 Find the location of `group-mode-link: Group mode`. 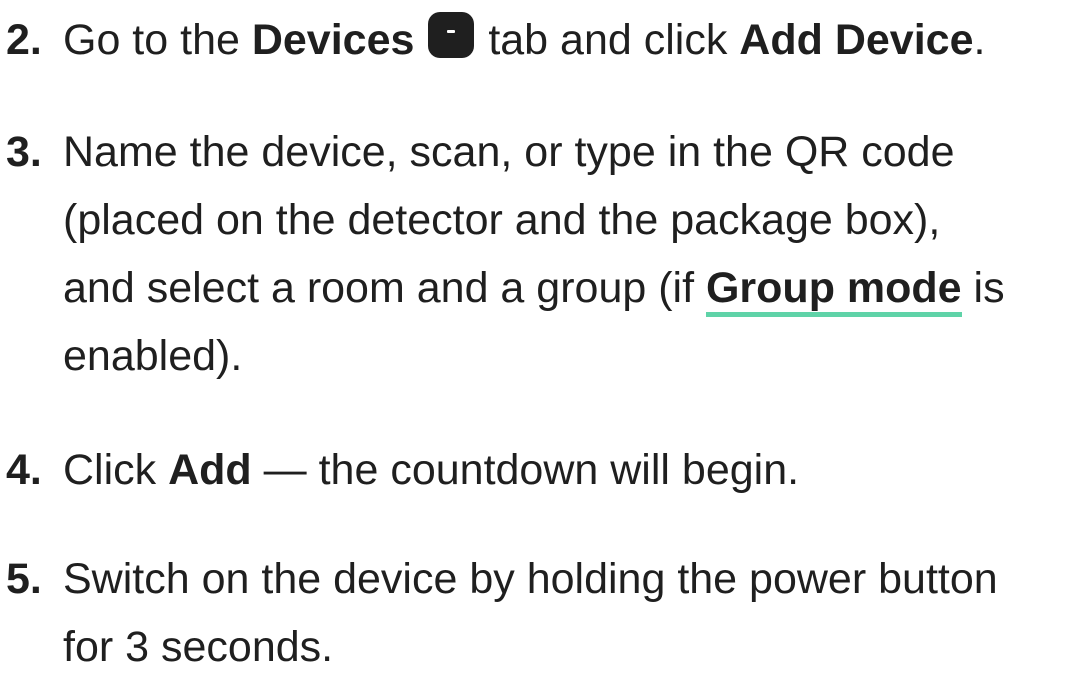

group-mode-link: Group mode is located at coordinates (833, 290).